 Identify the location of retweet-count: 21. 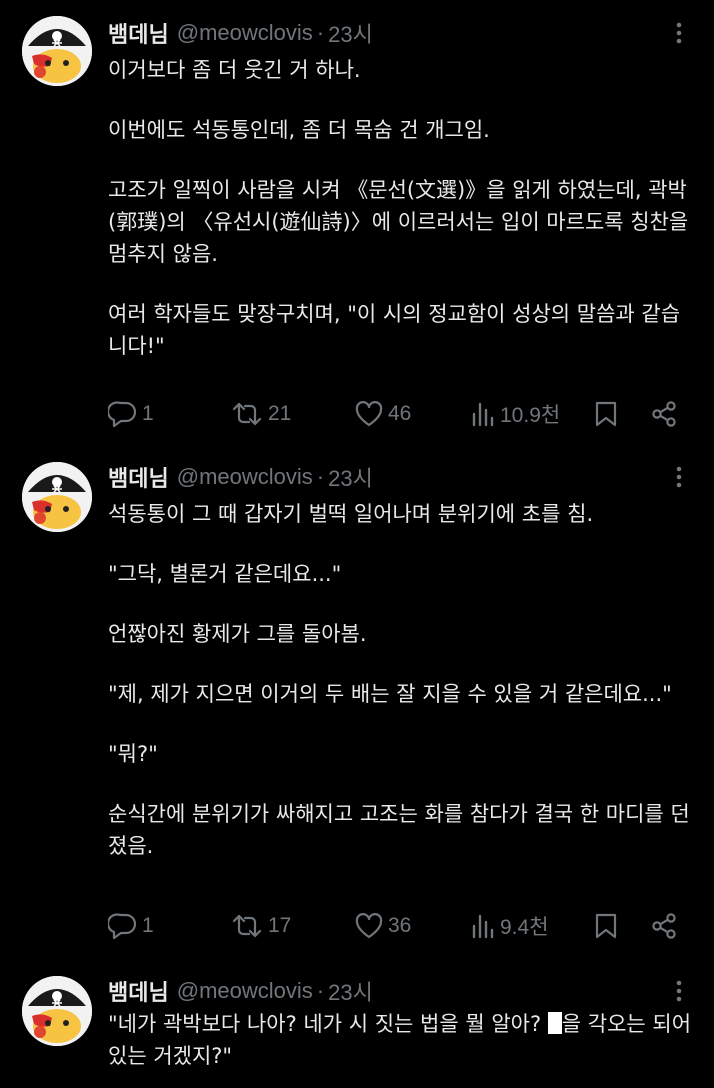
(280, 413).